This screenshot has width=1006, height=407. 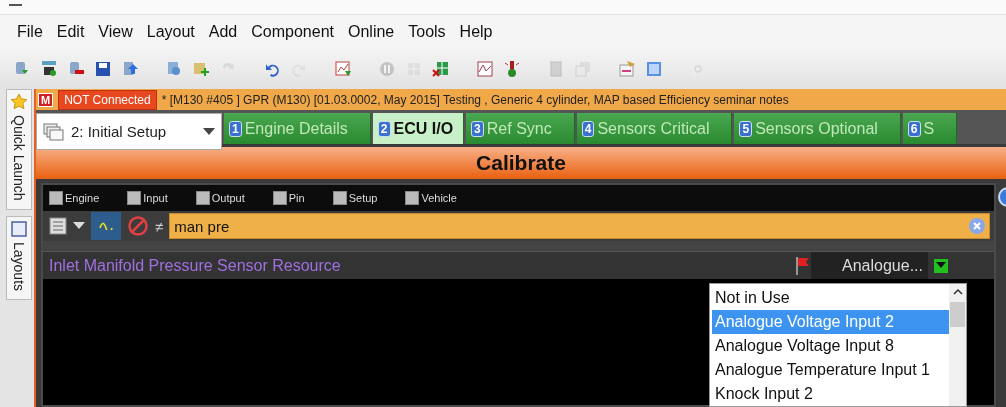 I want to click on filter-checkbox: Engine, so click(x=74, y=198).